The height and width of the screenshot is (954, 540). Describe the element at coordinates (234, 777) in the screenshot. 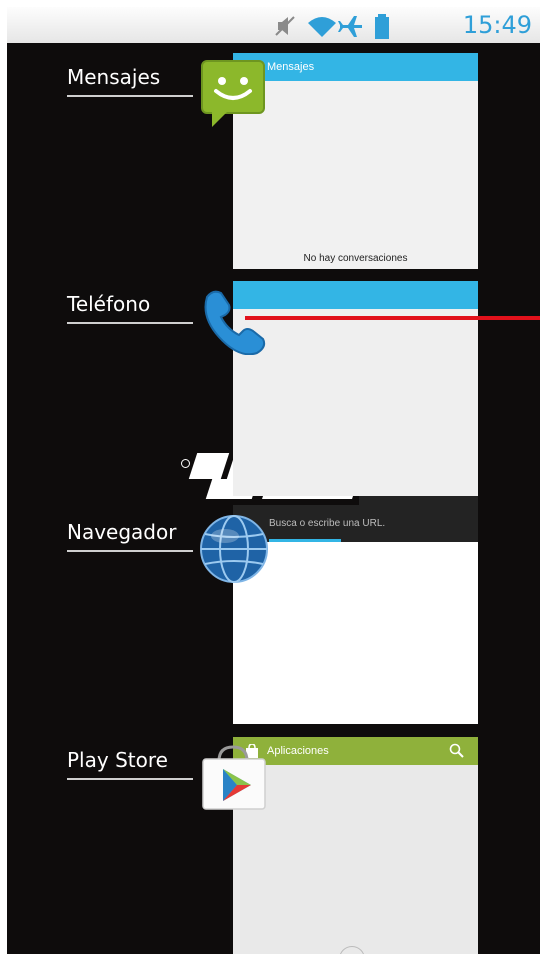

I see `play-store-icon` at that location.